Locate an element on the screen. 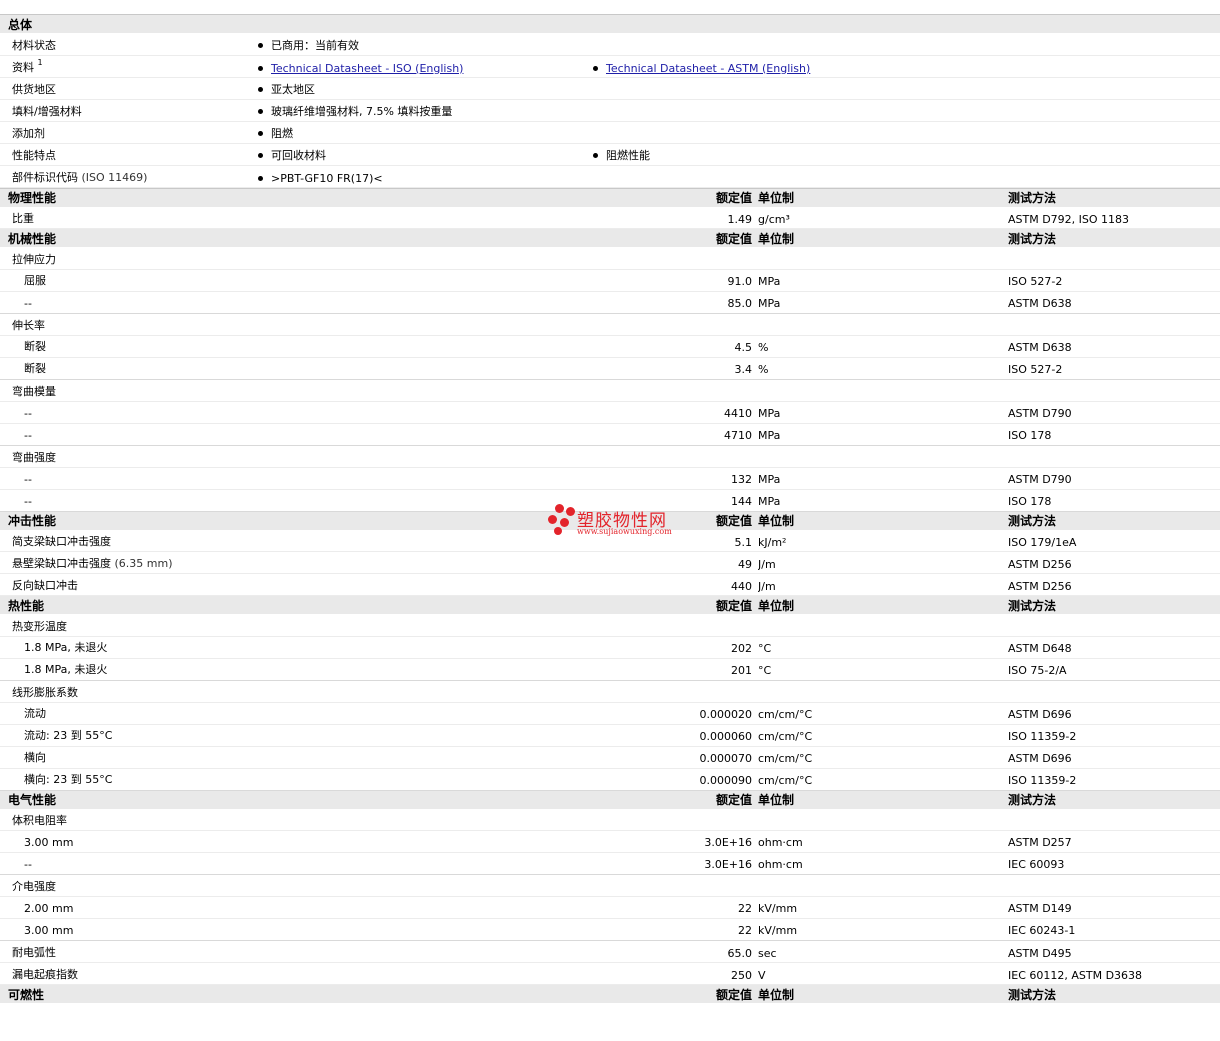 This screenshot has height=1041, width=1220. test-method: ASTM D256 is located at coordinates (1040, 586).